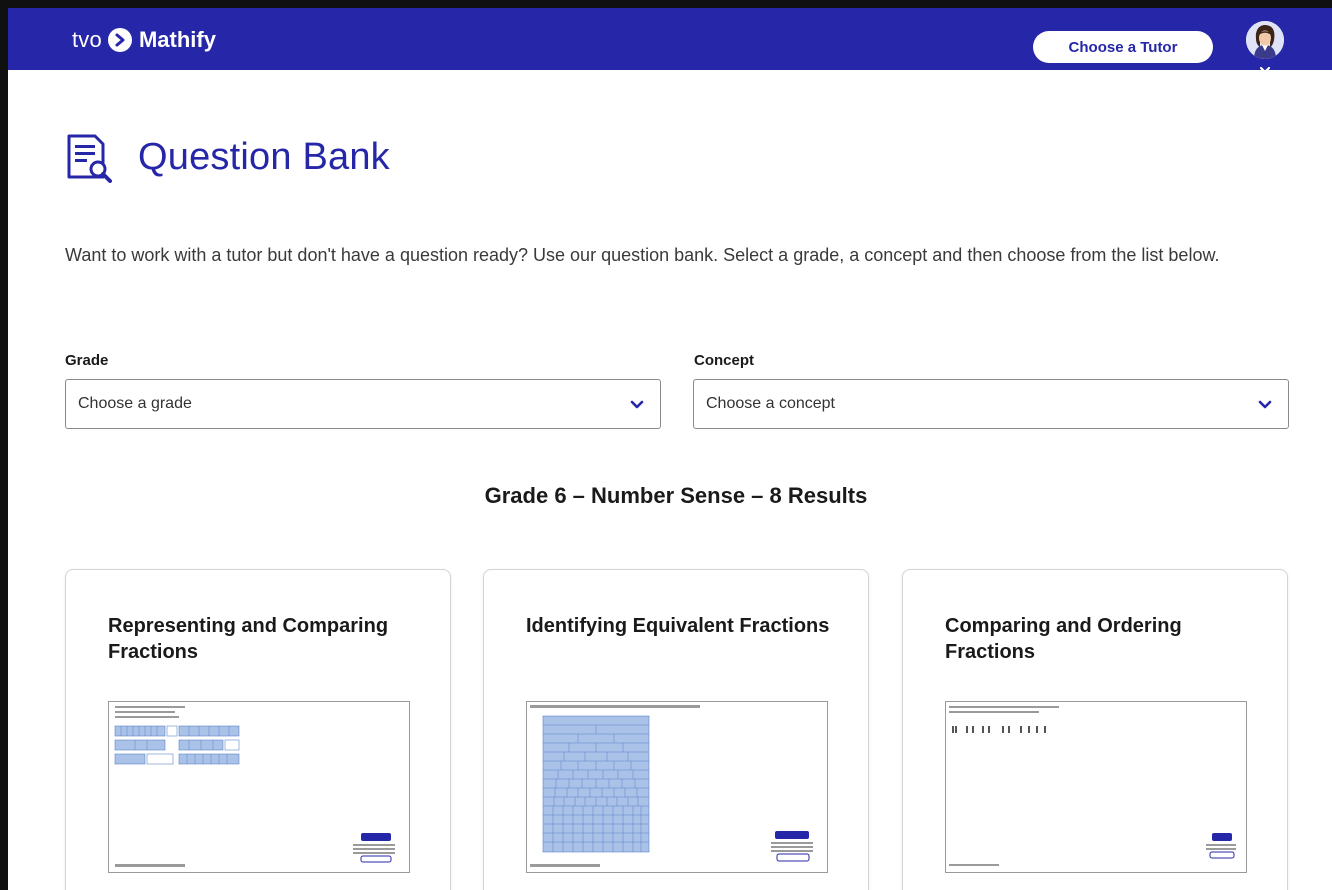 This screenshot has width=1332, height=890. What do you see at coordinates (177, 39) in the screenshot?
I see `brand-app-name: Mathify` at bounding box center [177, 39].